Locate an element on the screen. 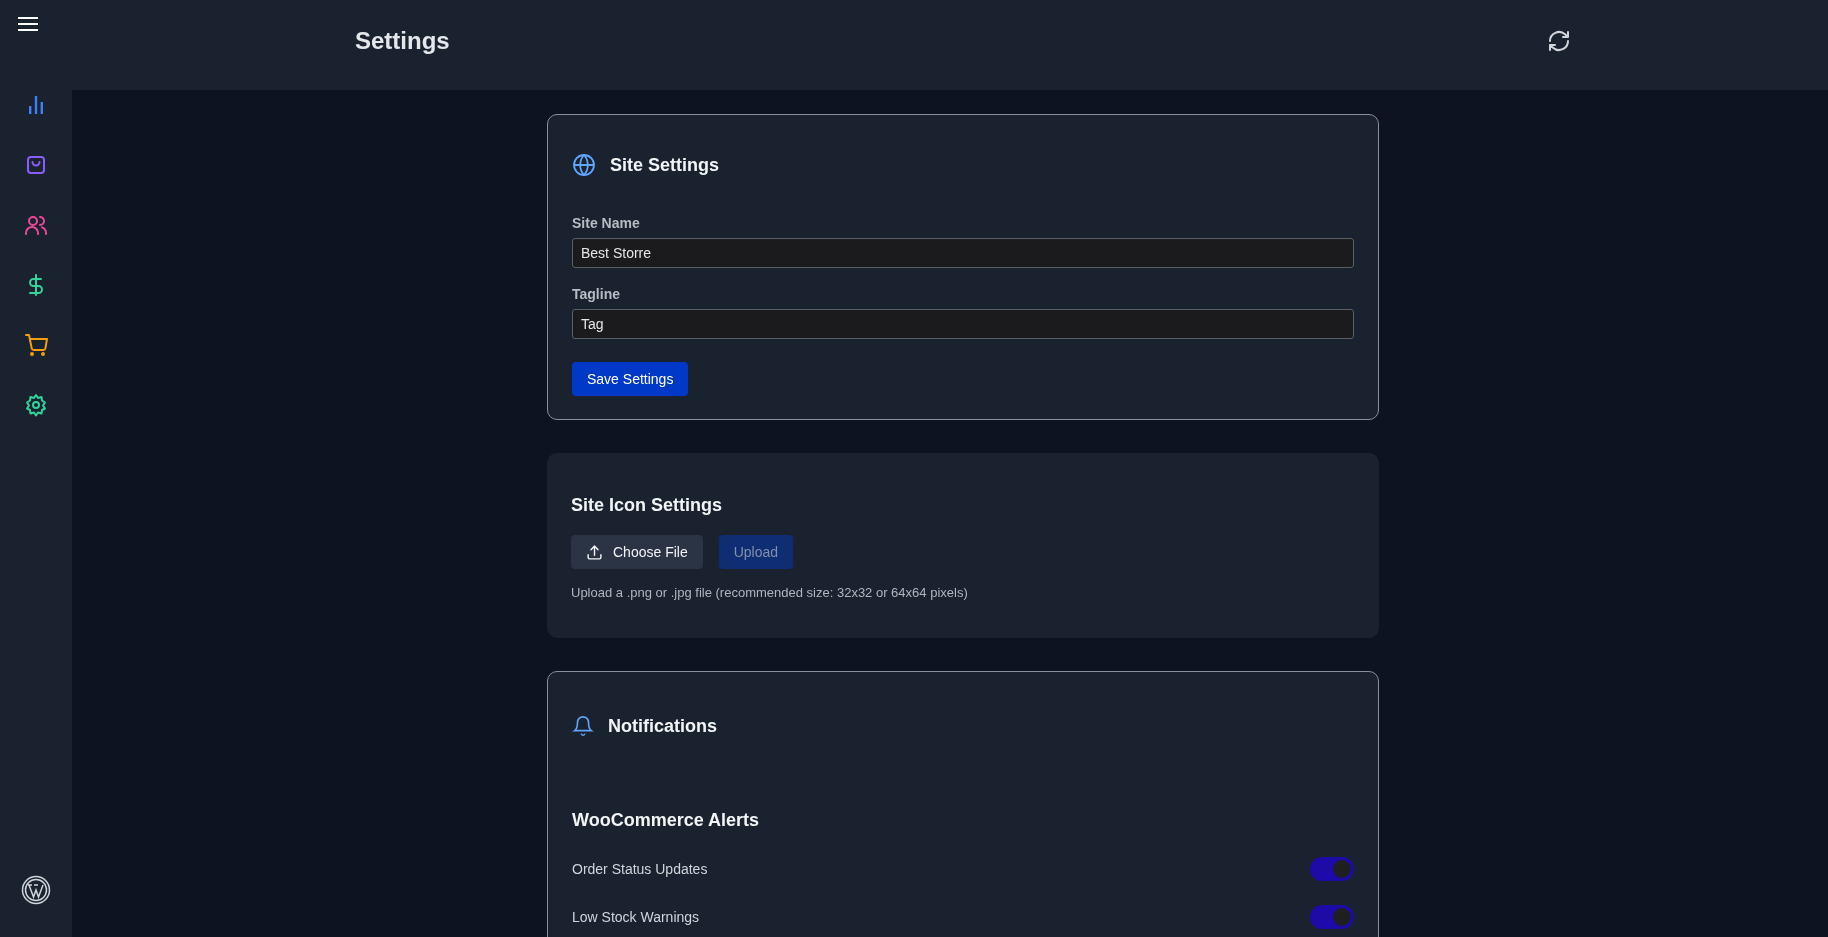  refresh-icon is located at coordinates (1559, 41).